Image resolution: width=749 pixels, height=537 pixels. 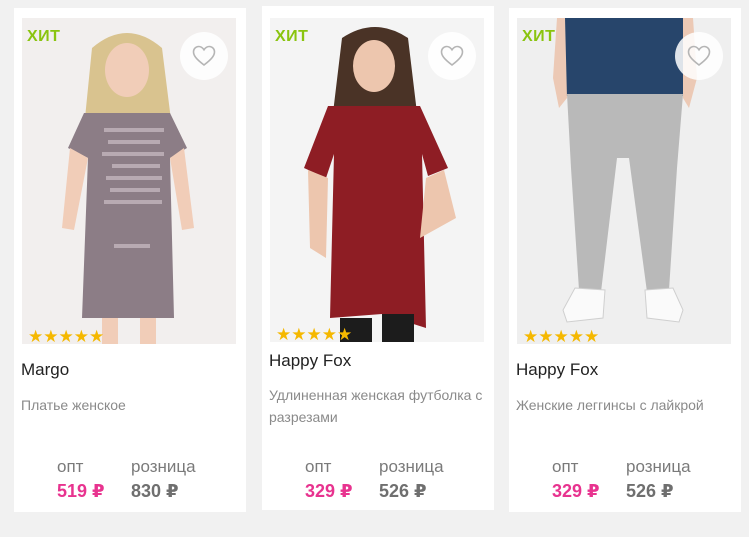 I want to click on wholesale-price-column: опт 519 ₽, so click(x=81, y=479).